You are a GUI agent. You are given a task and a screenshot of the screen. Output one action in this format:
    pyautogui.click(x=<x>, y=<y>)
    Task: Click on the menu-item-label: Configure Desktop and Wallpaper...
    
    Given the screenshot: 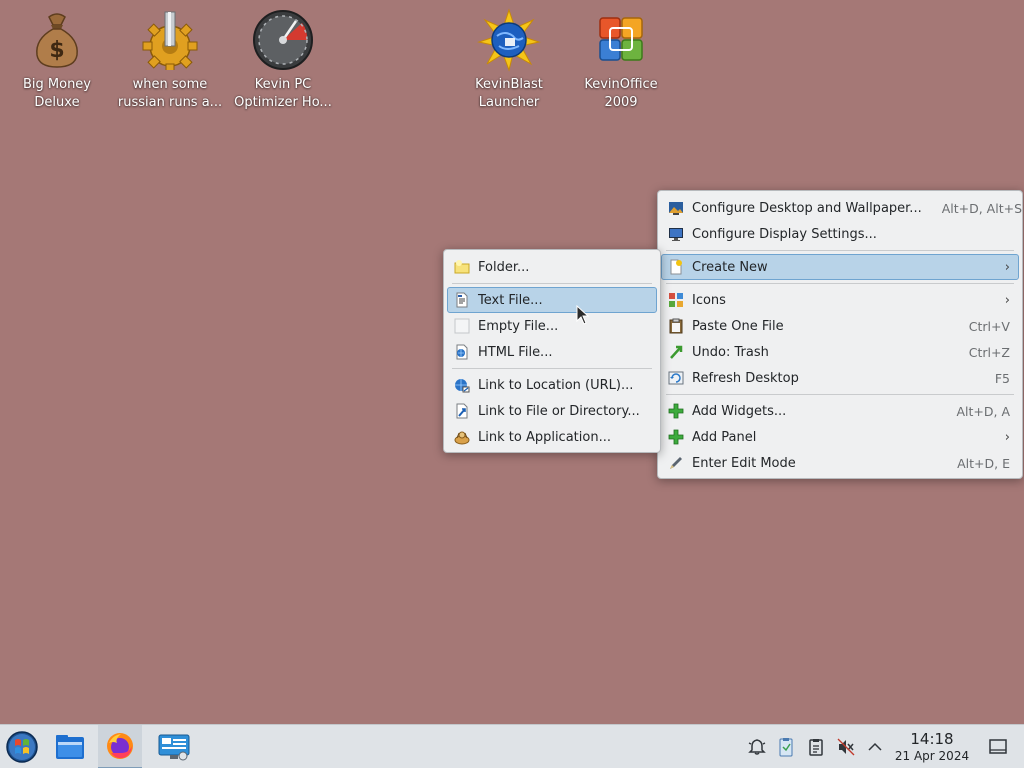 What is the action you would take?
    pyautogui.click(x=807, y=208)
    